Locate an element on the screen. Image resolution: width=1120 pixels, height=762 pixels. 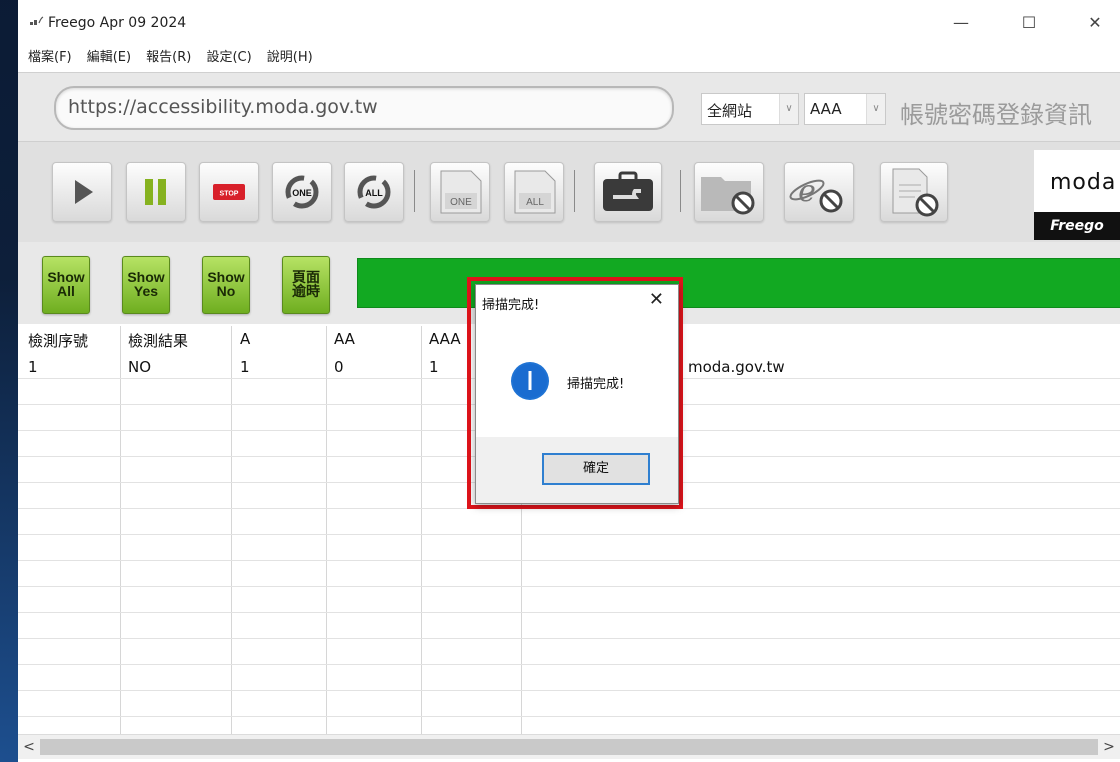
play-button is located at coordinates (82, 192).